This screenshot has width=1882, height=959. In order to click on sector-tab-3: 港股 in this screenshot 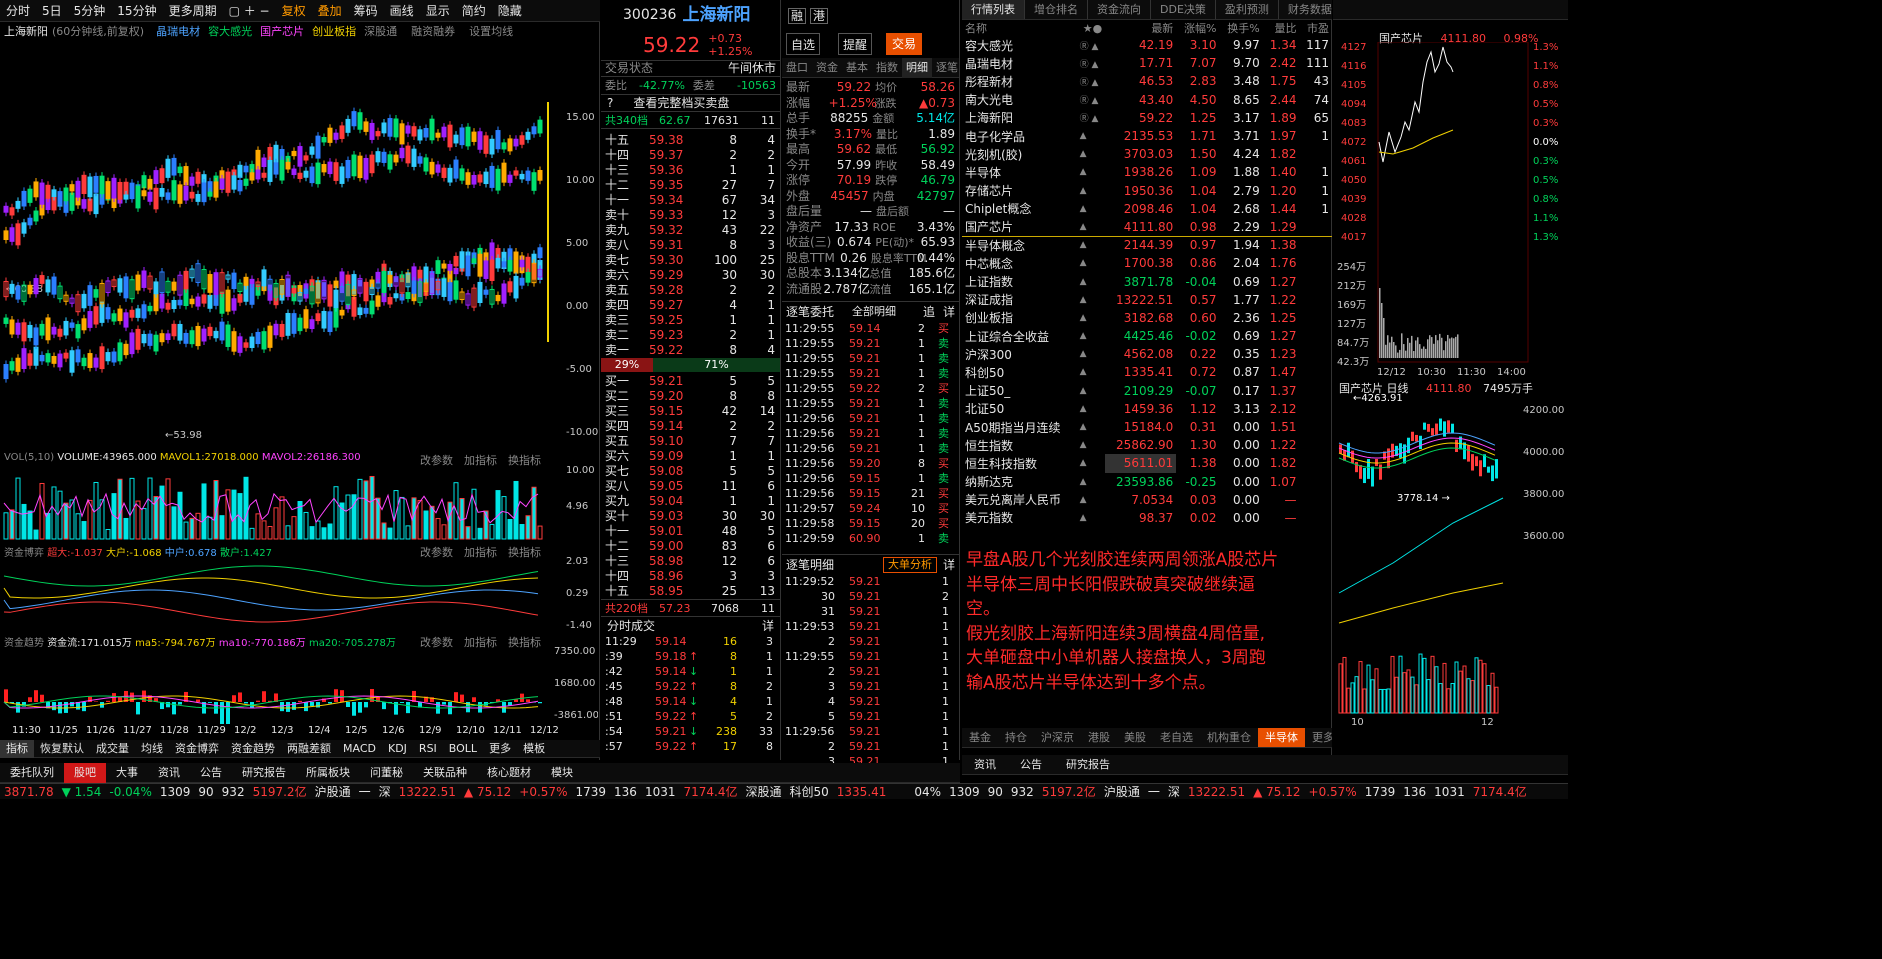, I will do `click(1099, 737)`.